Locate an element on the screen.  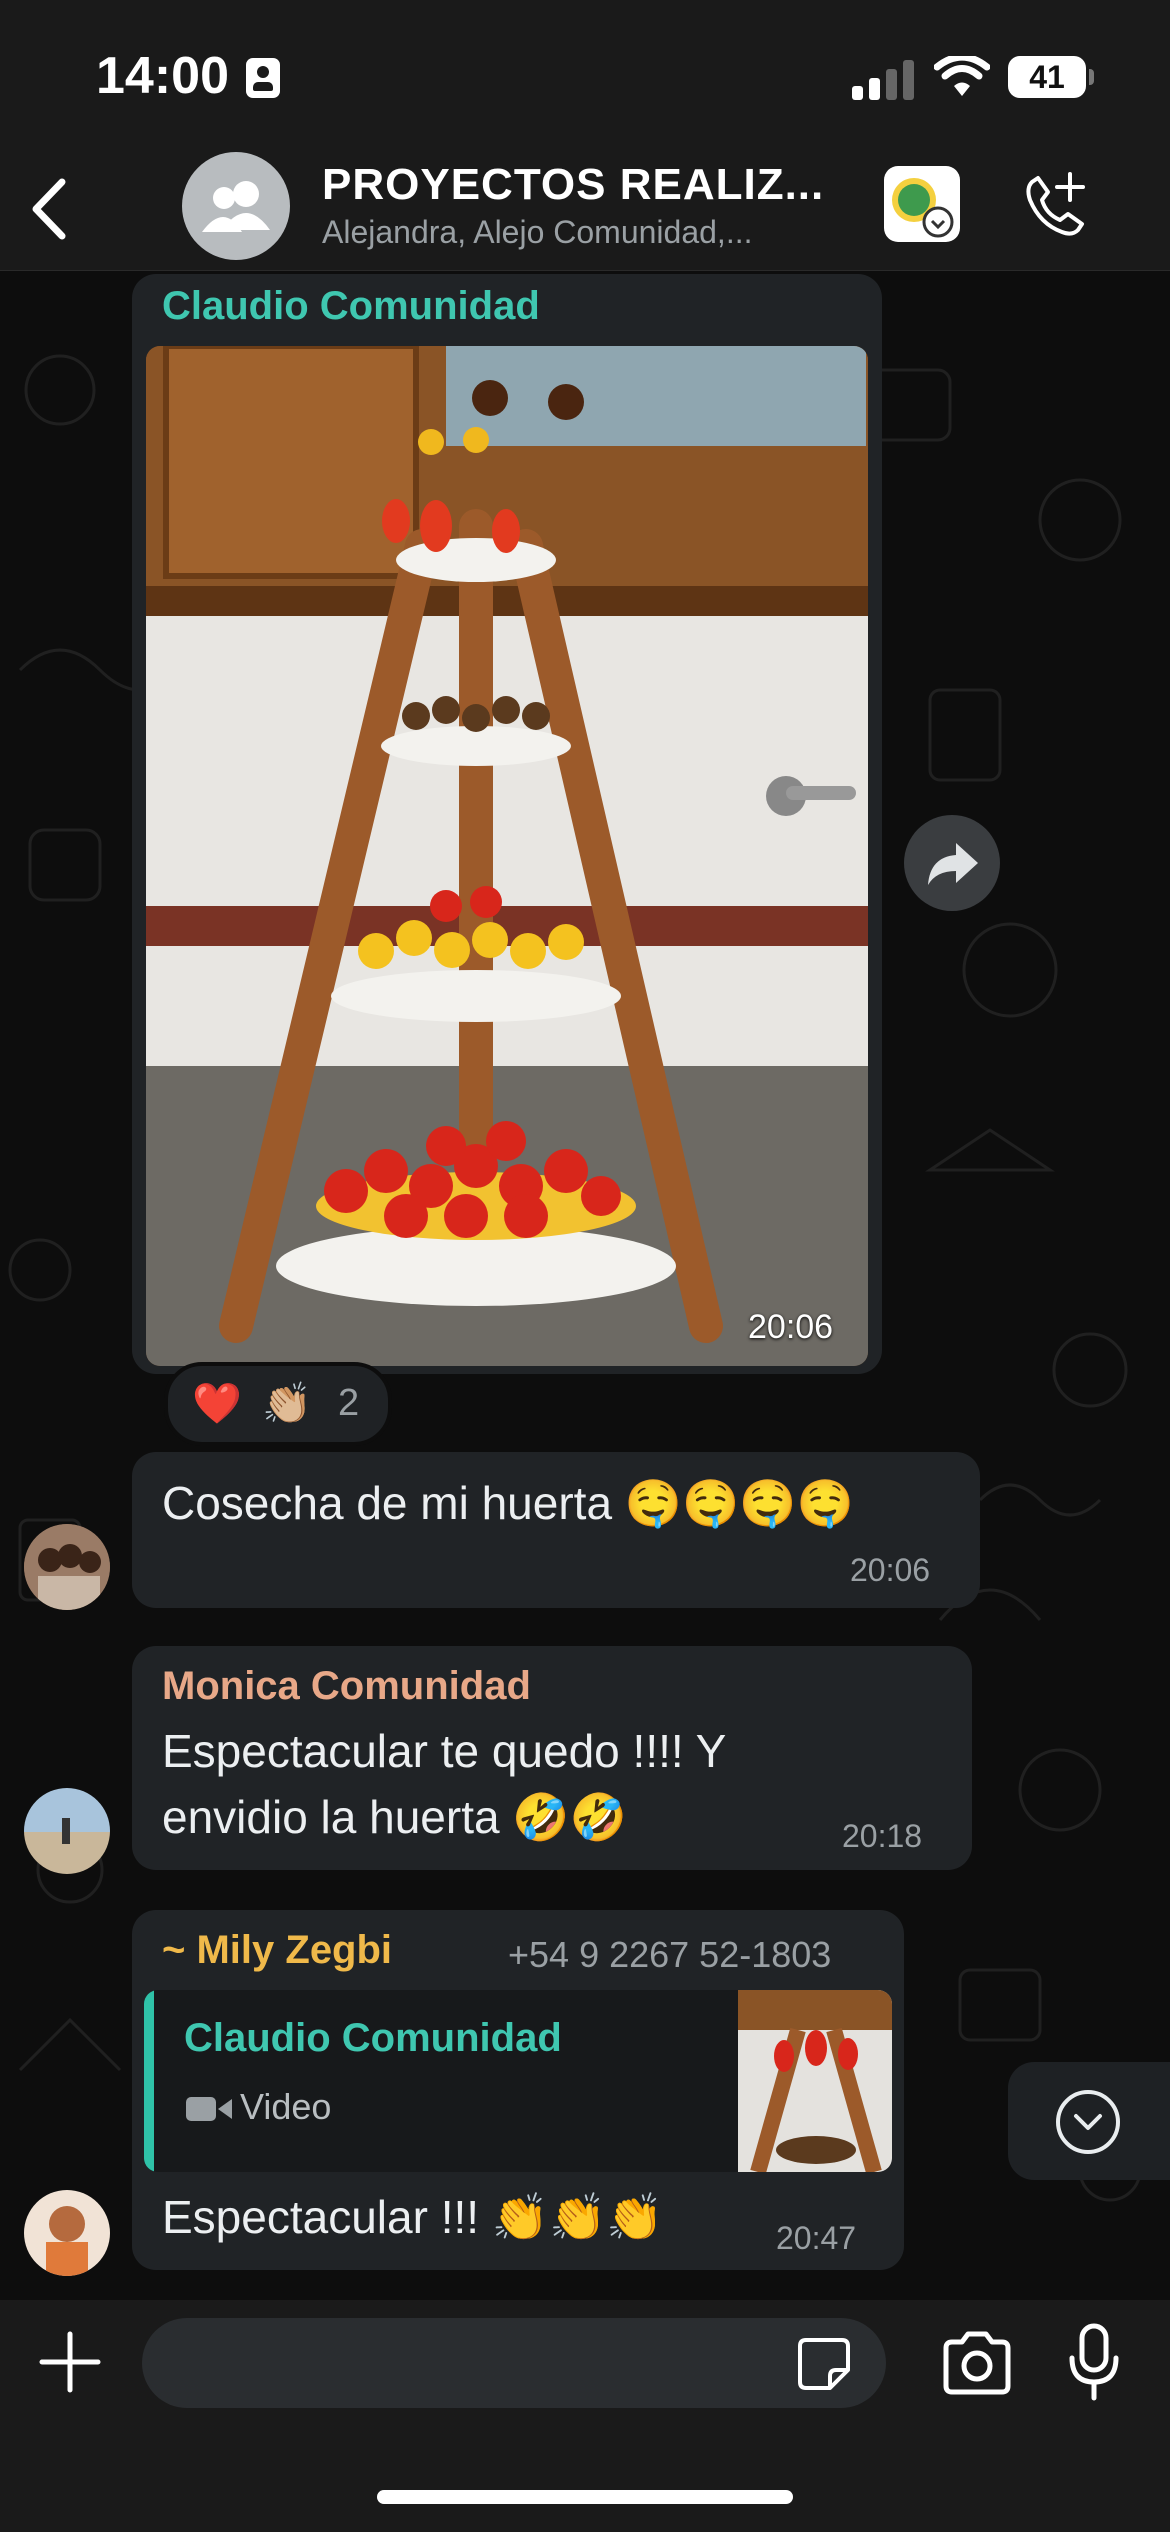
message-time: 20:18 is located at coordinates (882, 1836).